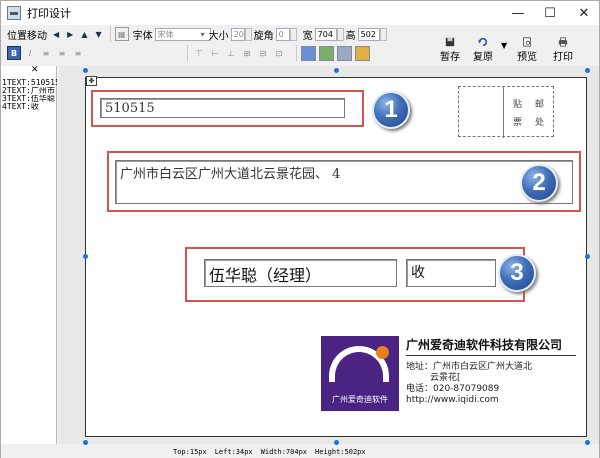 The image size is (600, 458). Describe the element at coordinates (300, 13) in the screenshot. I see `title-bar: 打印设计 — ☐ ✕` at that location.